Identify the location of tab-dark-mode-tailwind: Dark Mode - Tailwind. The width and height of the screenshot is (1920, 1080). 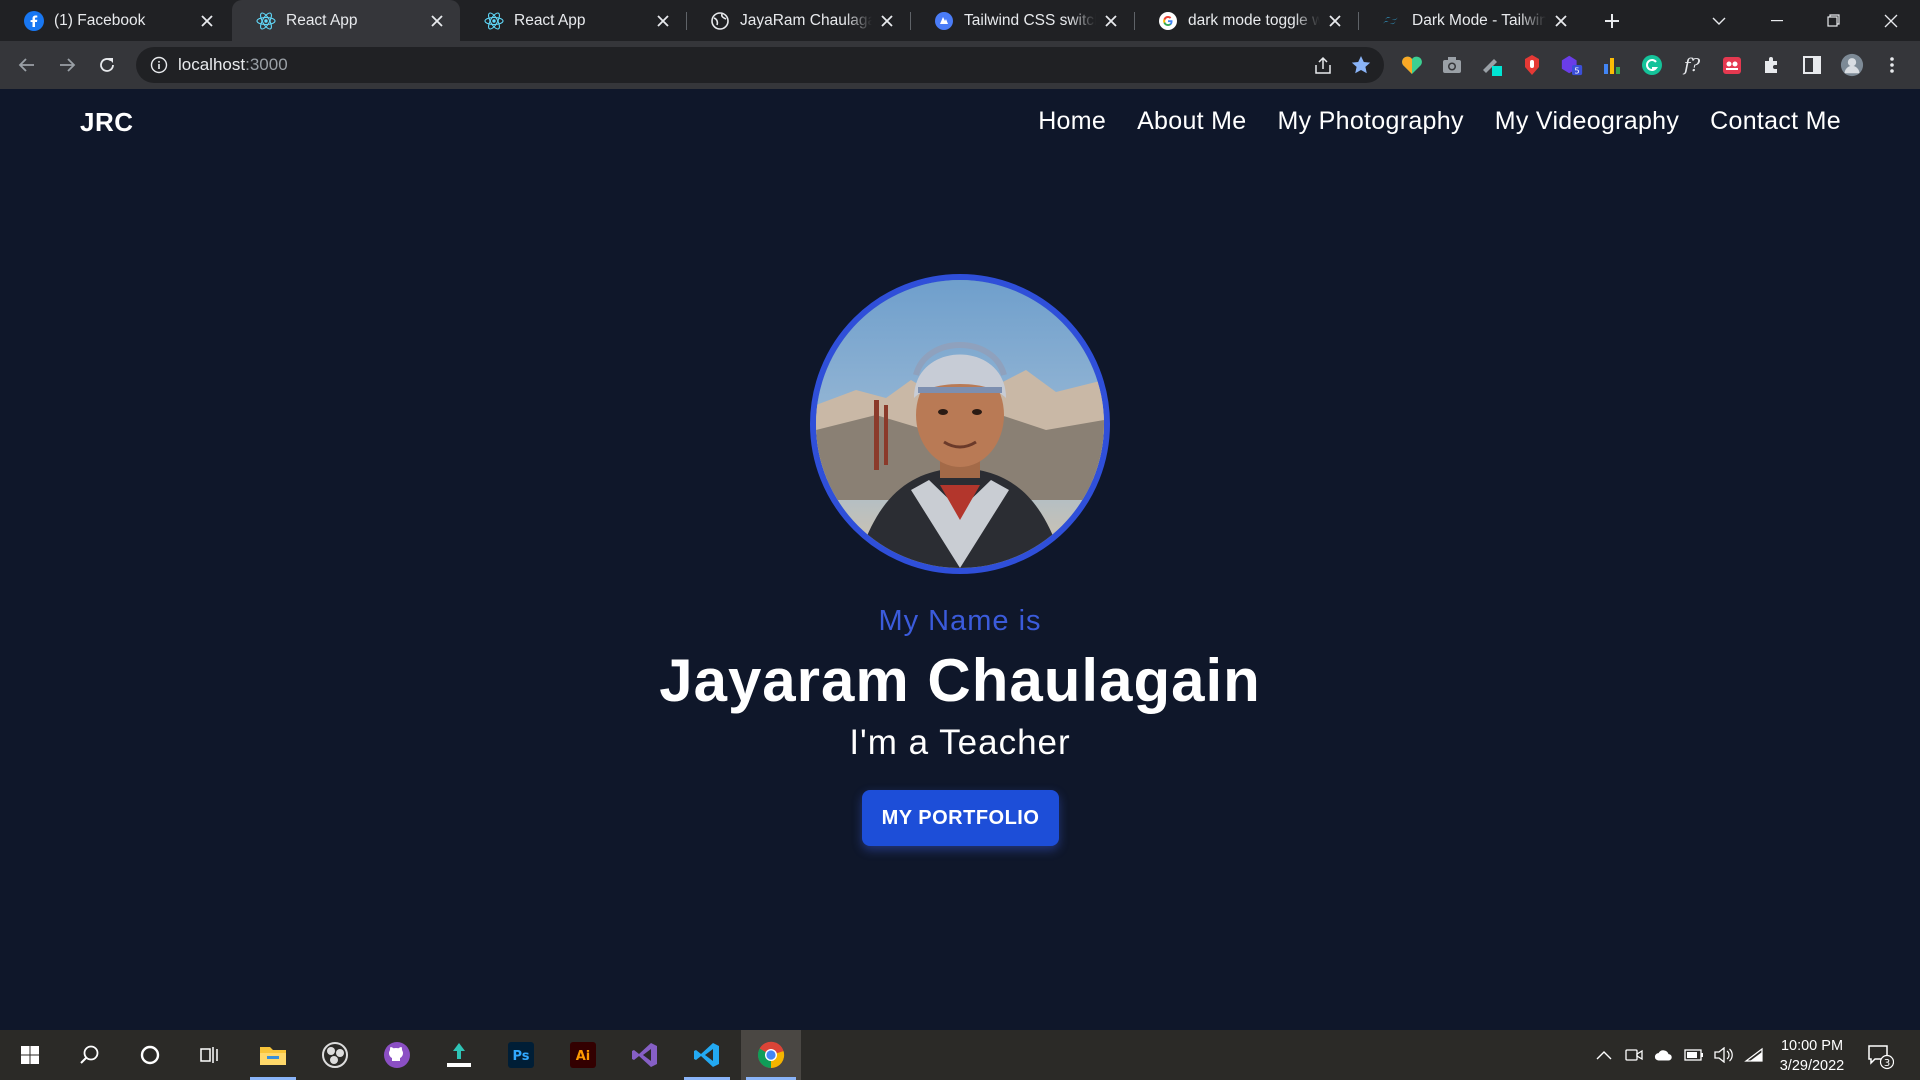
(1471, 20).